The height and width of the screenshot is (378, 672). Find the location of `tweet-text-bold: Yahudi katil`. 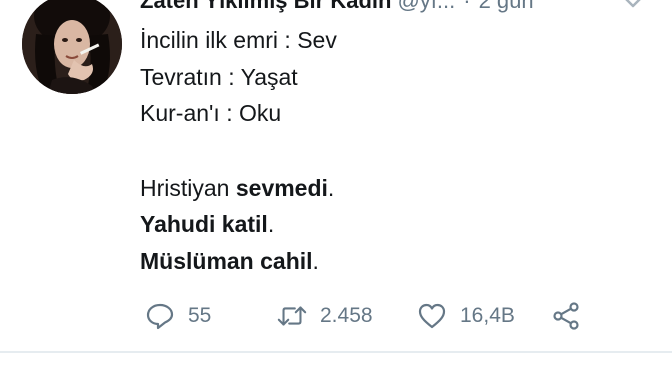

tweet-text-bold: Yahudi katil is located at coordinates (204, 224).